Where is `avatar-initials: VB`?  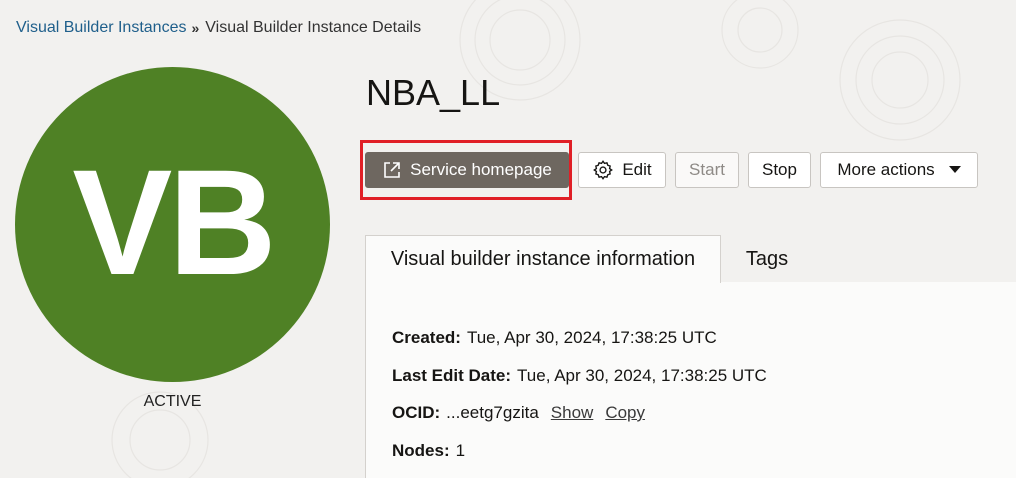
avatar-initials: VB is located at coordinates (174, 221).